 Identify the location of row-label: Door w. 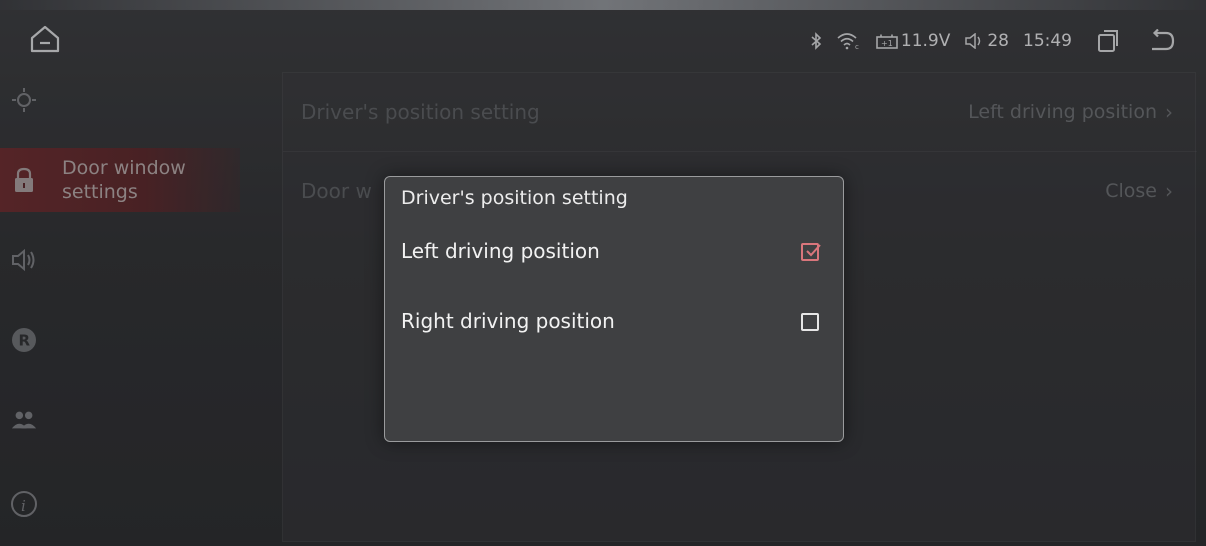
(336, 191).